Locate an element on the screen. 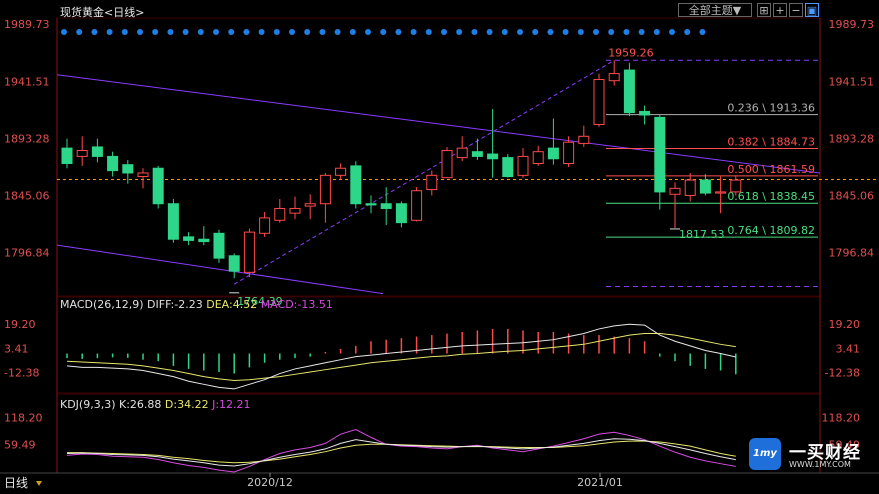 This screenshot has height=494, width=879. period-tab-arrow-icon is located at coordinates (39, 483).